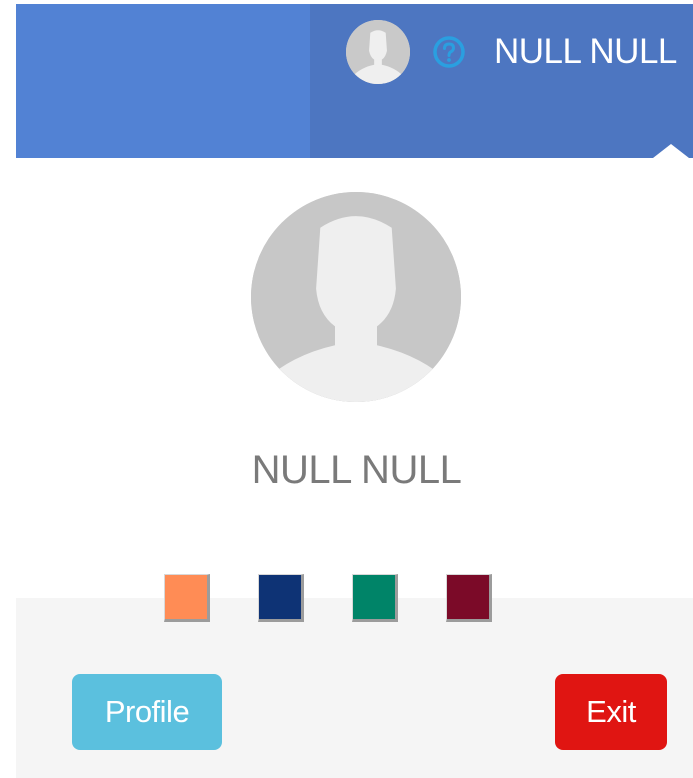 This screenshot has width=693, height=778. What do you see at coordinates (147, 712) in the screenshot?
I see `profile-button: Profile` at bounding box center [147, 712].